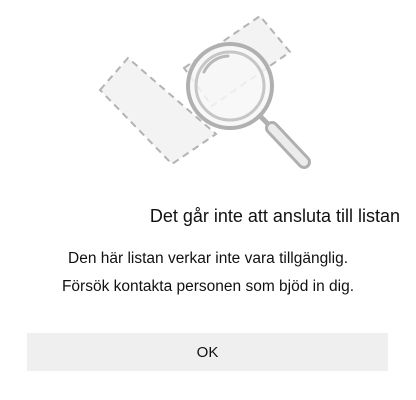 This screenshot has height=400, width=416. I want to click on dialog-title: Det går inte att ansluta till listan, so click(274, 216).